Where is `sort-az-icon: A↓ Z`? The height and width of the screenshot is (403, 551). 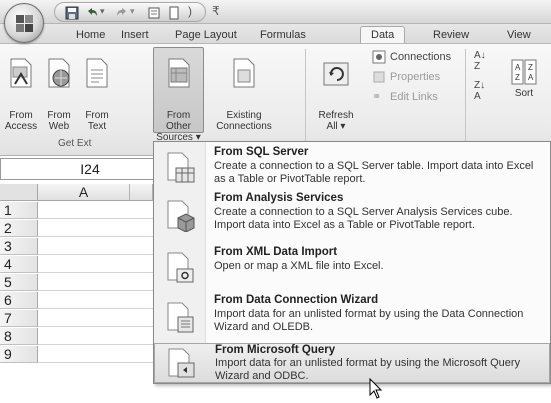
sort-az-icon: A↓ Z is located at coordinates (480, 61).